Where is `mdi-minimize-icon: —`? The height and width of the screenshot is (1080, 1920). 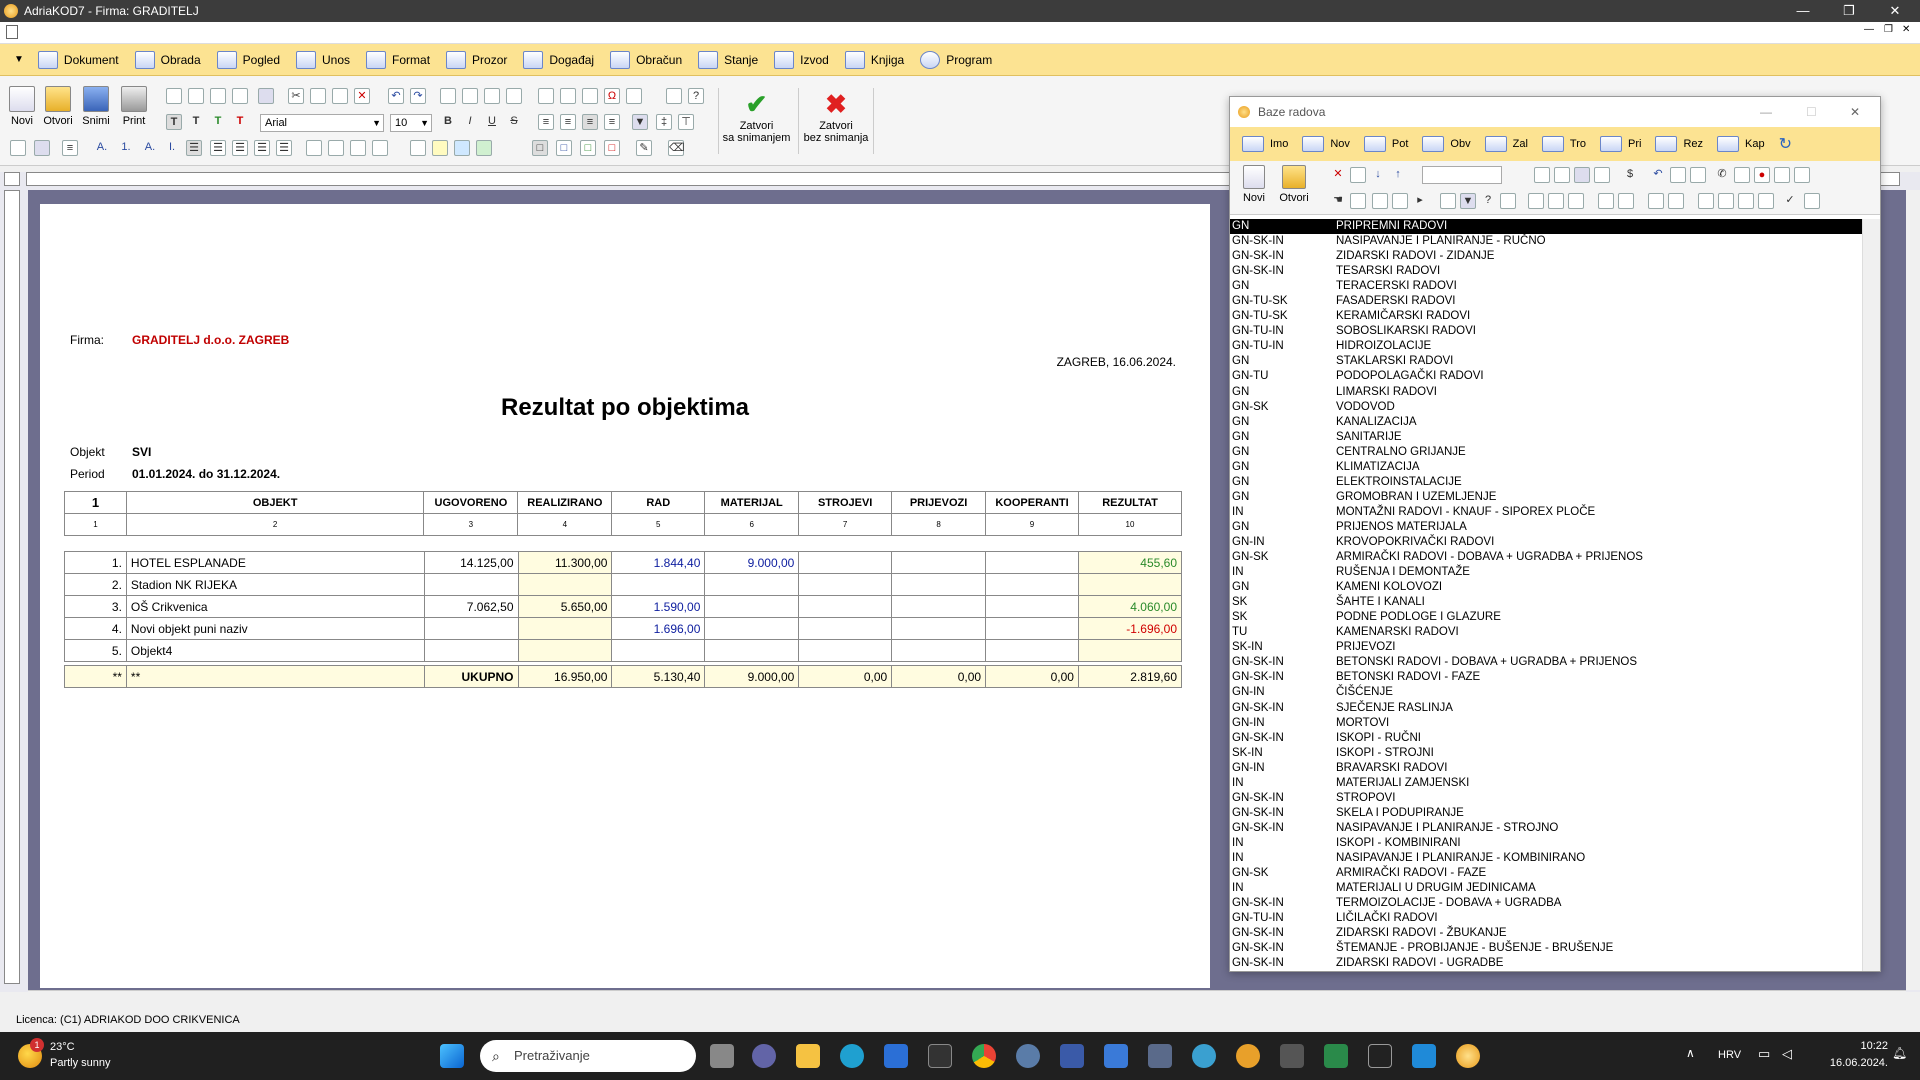
mdi-minimize-icon: — is located at coordinates (1869, 29).